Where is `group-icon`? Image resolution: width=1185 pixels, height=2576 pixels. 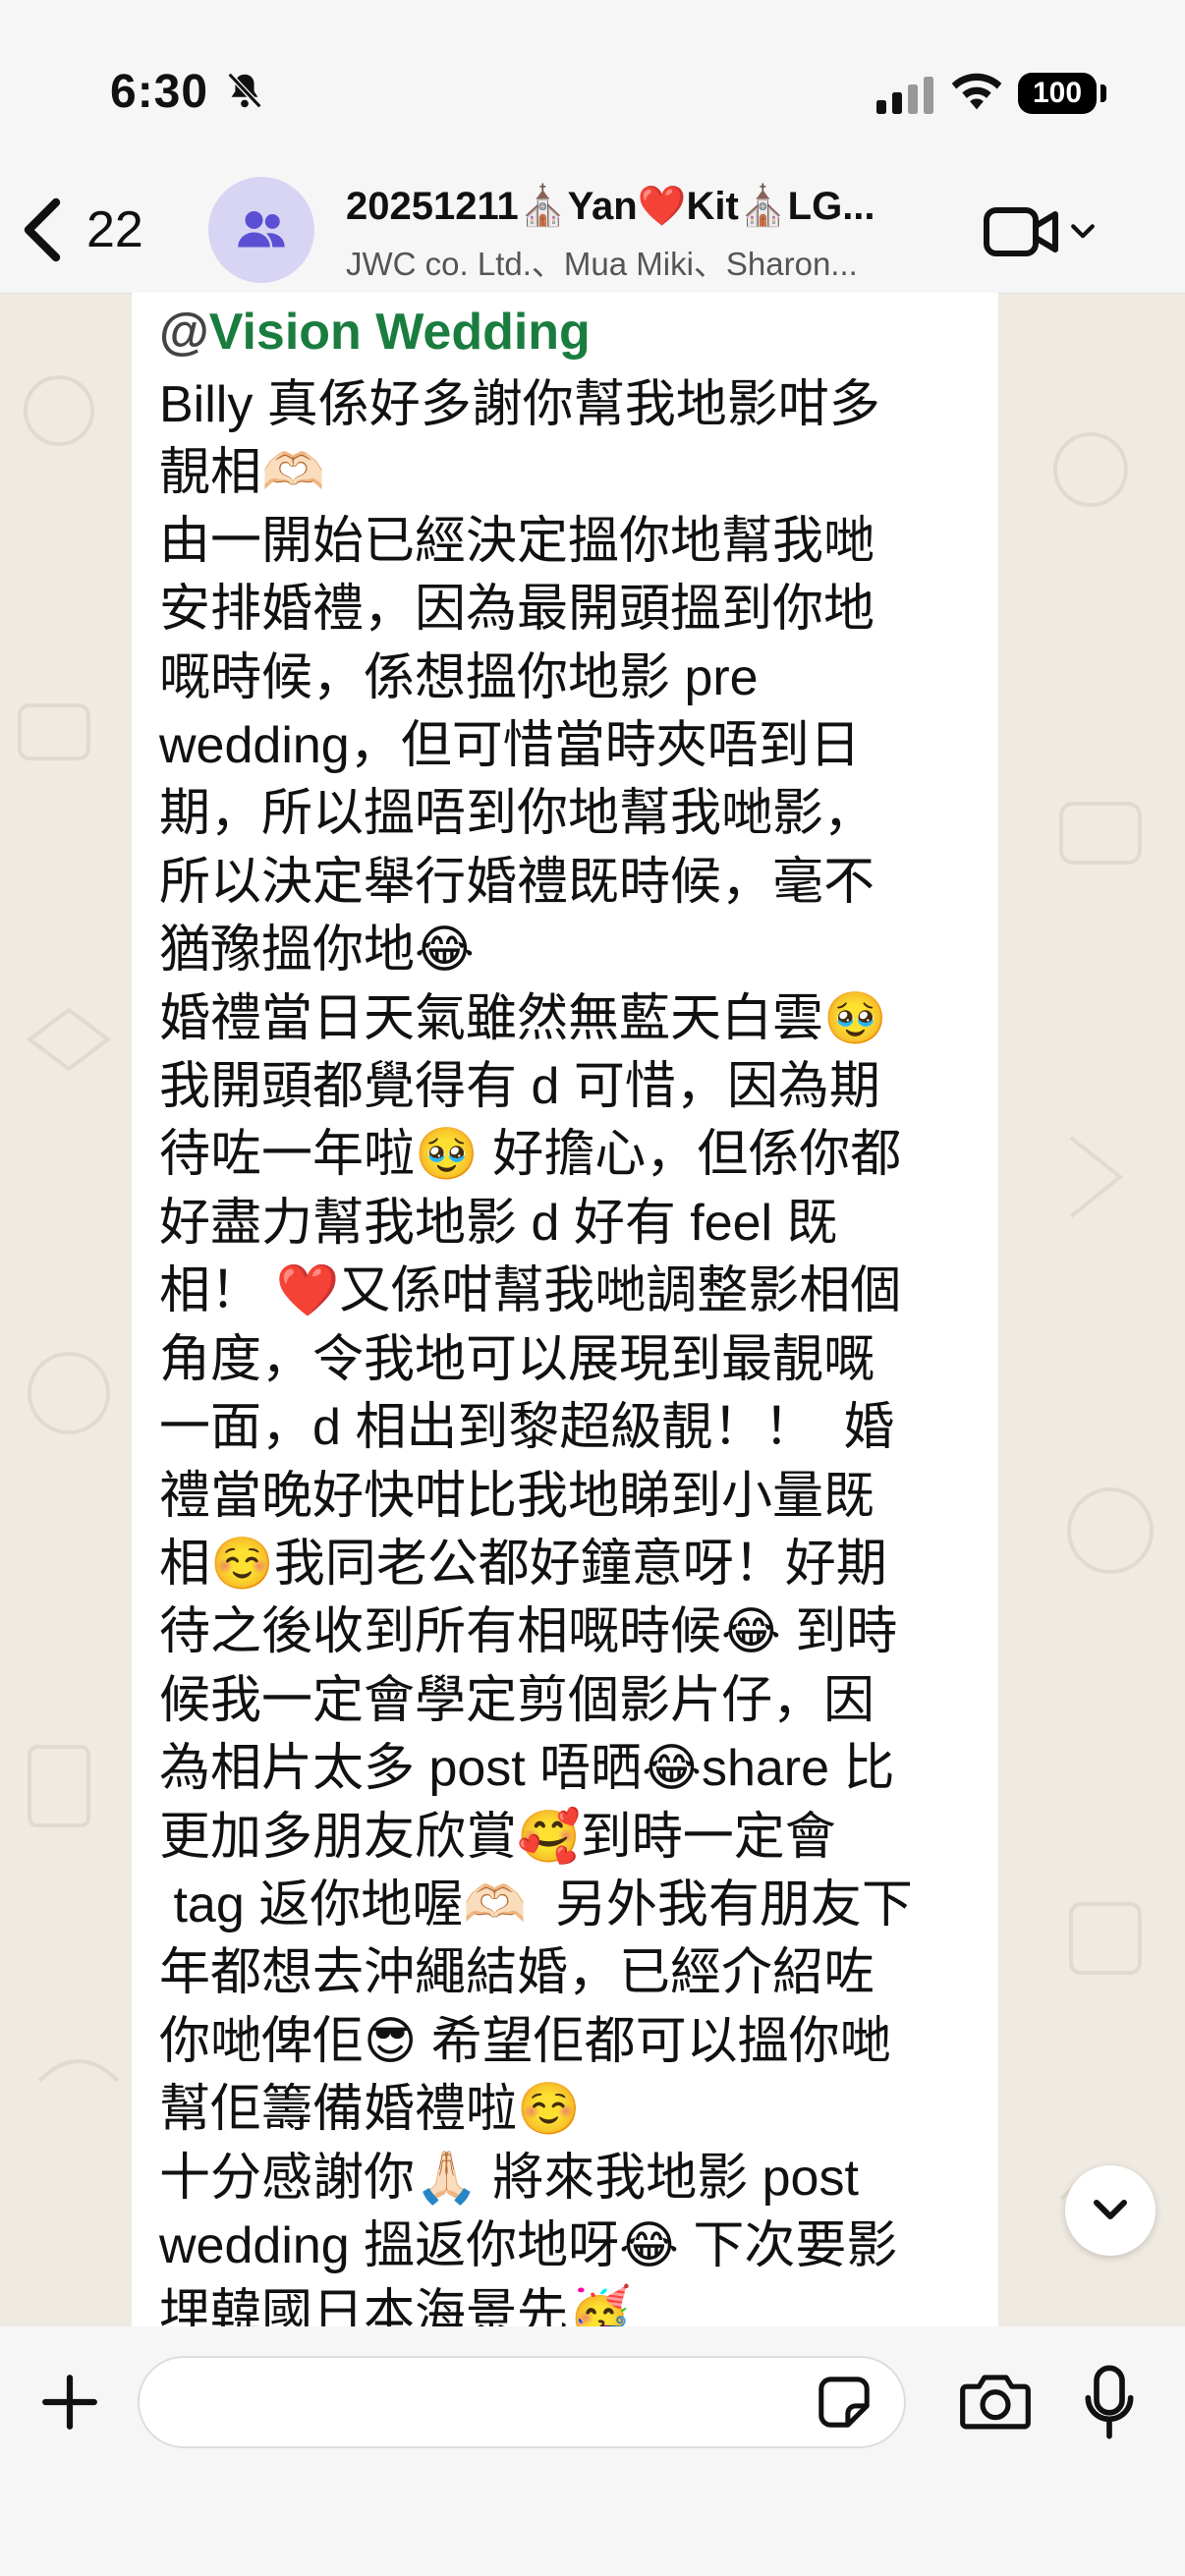
group-icon is located at coordinates (261, 229).